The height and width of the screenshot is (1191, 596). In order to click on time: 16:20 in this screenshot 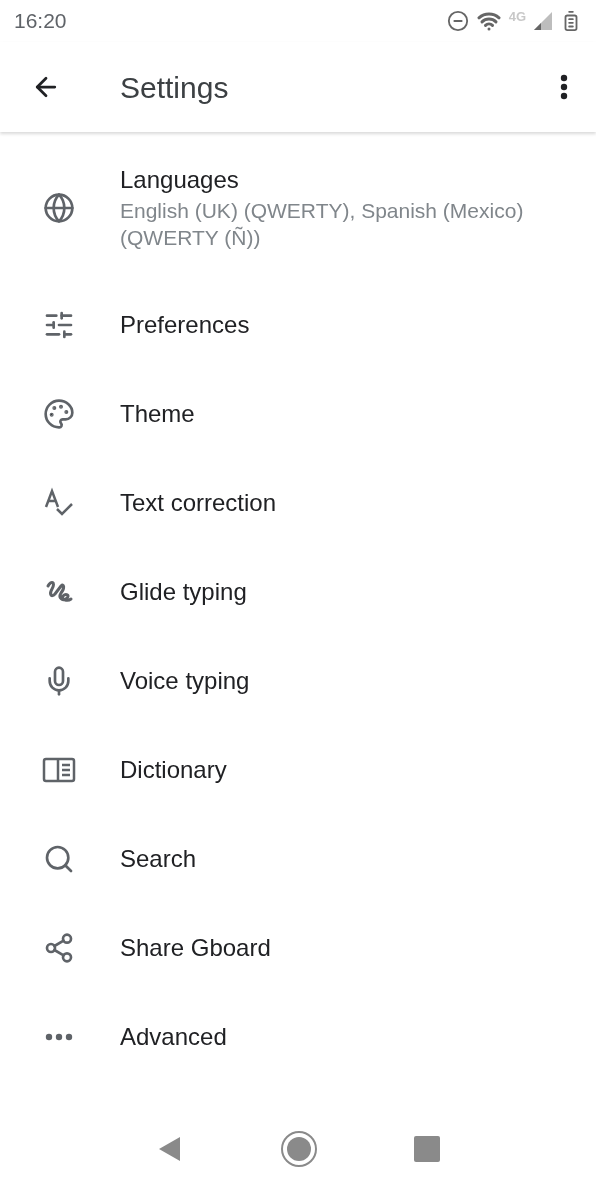, I will do `click(40, 21)`.